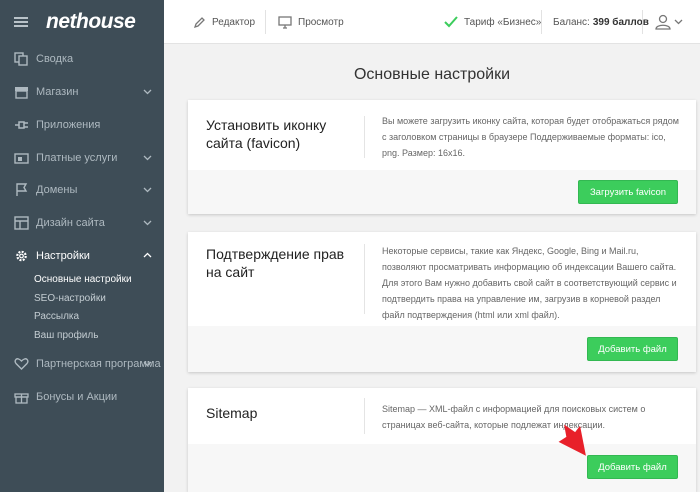 The width and height of the screenshot is (700, 492). What do you see at coordinates (70, 223) in the screenshot?
I see `sidebar-item-label: Дизайн сайта` at bounding box center [70, 223].